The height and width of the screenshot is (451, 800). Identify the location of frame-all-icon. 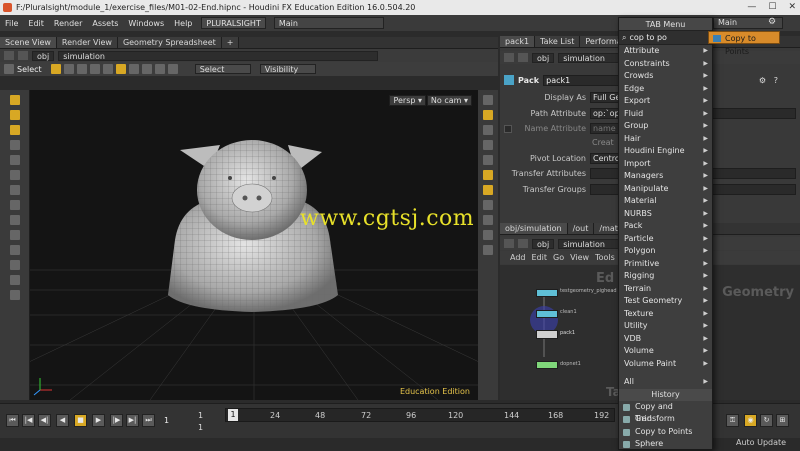
(488, 235).